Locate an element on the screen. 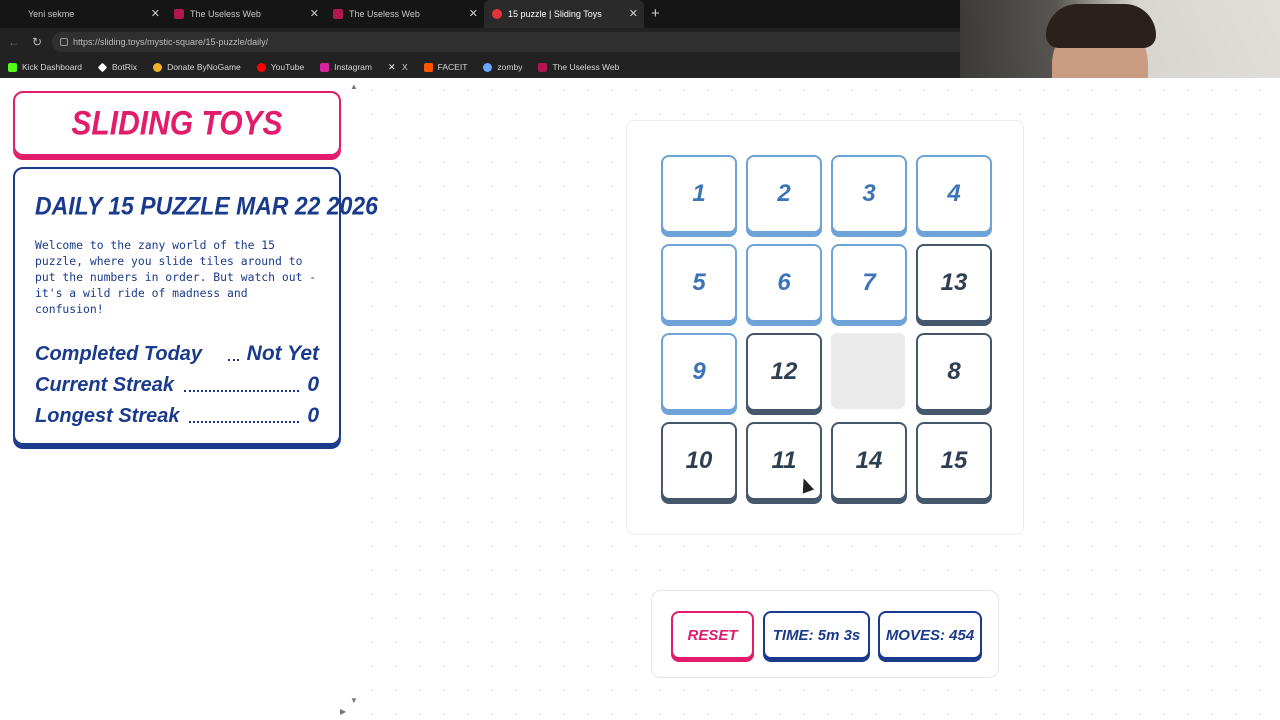 The image size is (1280, 720). tab-title: Yeni sekme is located at coordinates (51, 14).